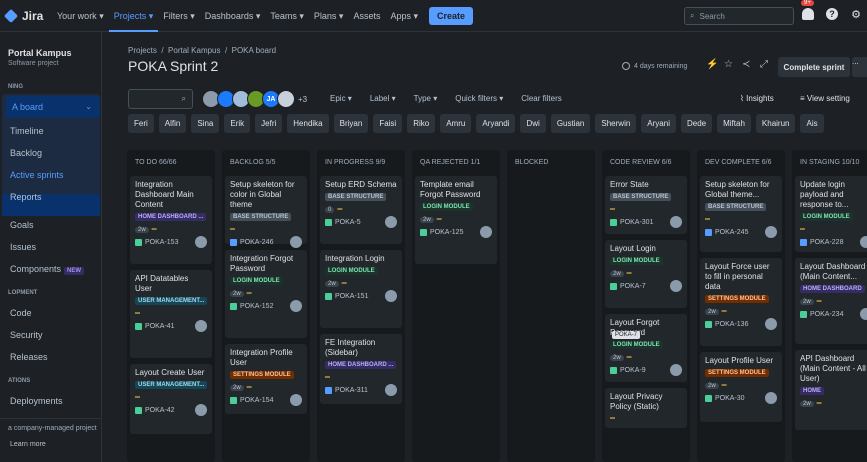 This screenshot has width=867, height=462. Describe the element at coordinates (366, 16) in the screenshot. I see `nav-assets: Assets` at that location.